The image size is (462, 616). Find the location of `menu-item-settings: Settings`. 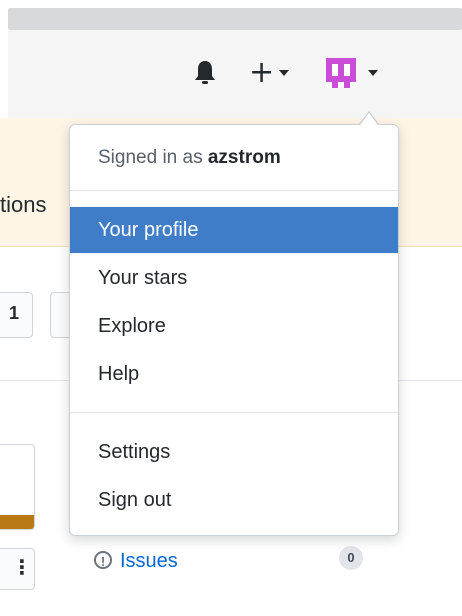

menu-item-settings: Settings is located at coordinates (234, 452).